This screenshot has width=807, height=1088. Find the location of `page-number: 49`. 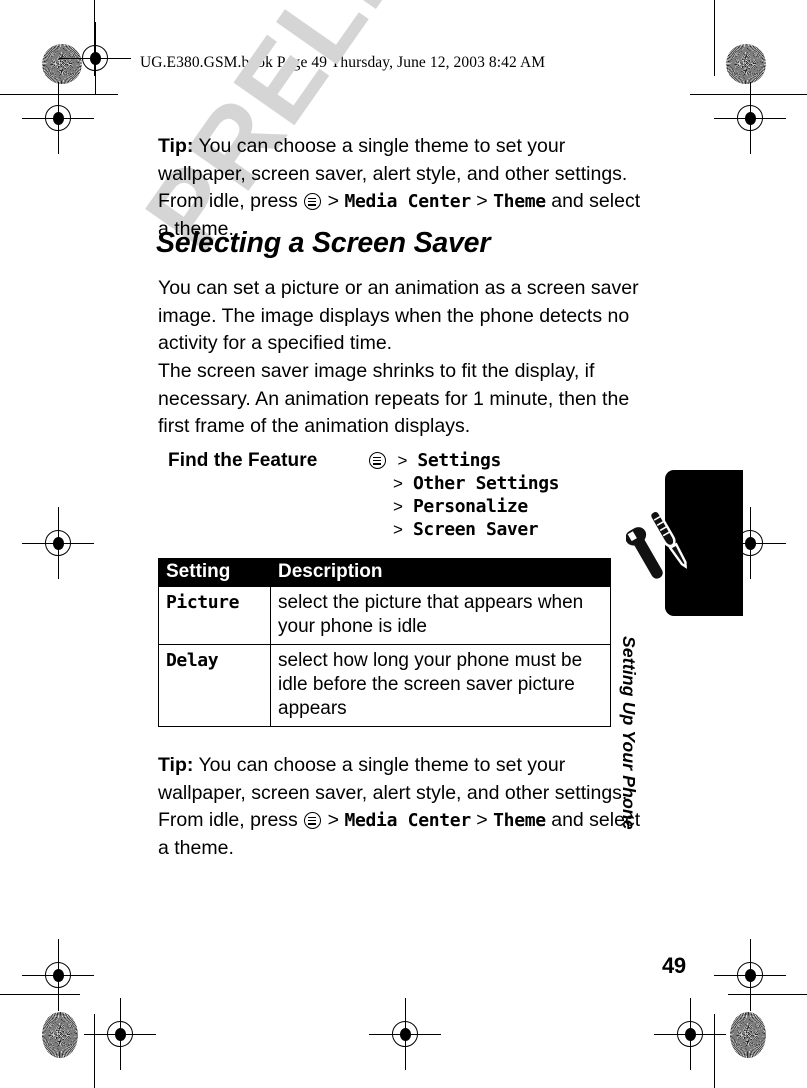

page-number: 49 is located at coordinates (674, 965).